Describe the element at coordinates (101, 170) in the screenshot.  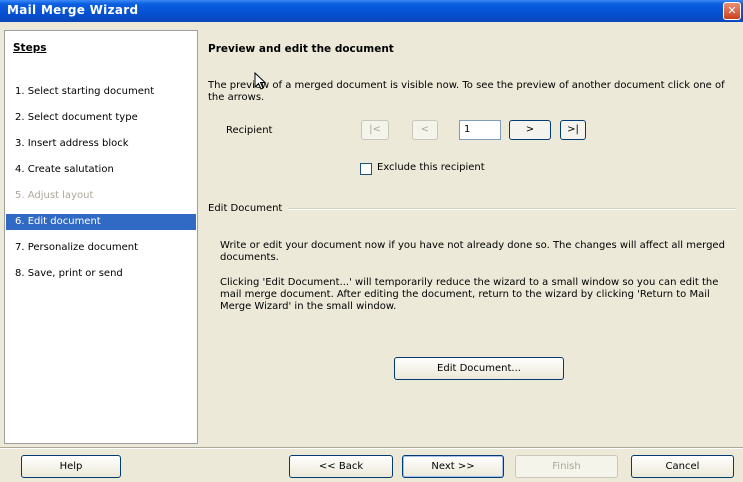
I see `step-item: 4. Create salutation` at that location.